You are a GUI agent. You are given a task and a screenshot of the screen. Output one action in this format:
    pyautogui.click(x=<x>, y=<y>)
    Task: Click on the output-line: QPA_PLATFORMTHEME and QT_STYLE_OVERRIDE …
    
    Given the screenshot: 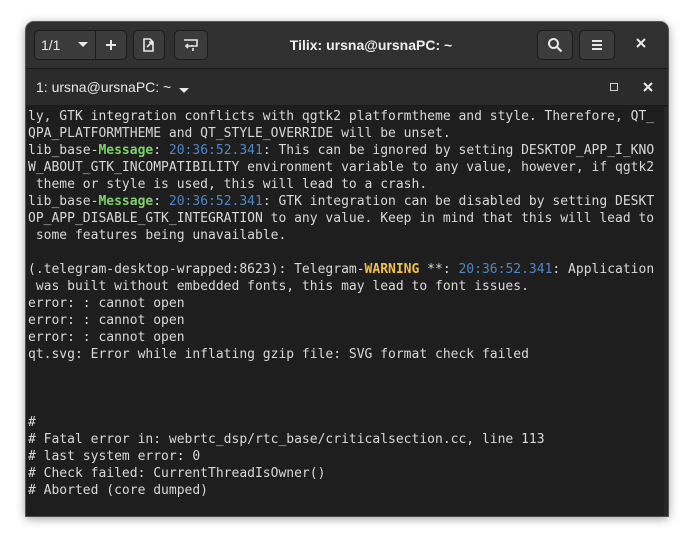 What is the action you would take?
    pyautogui.click(x=341, y=133)
    